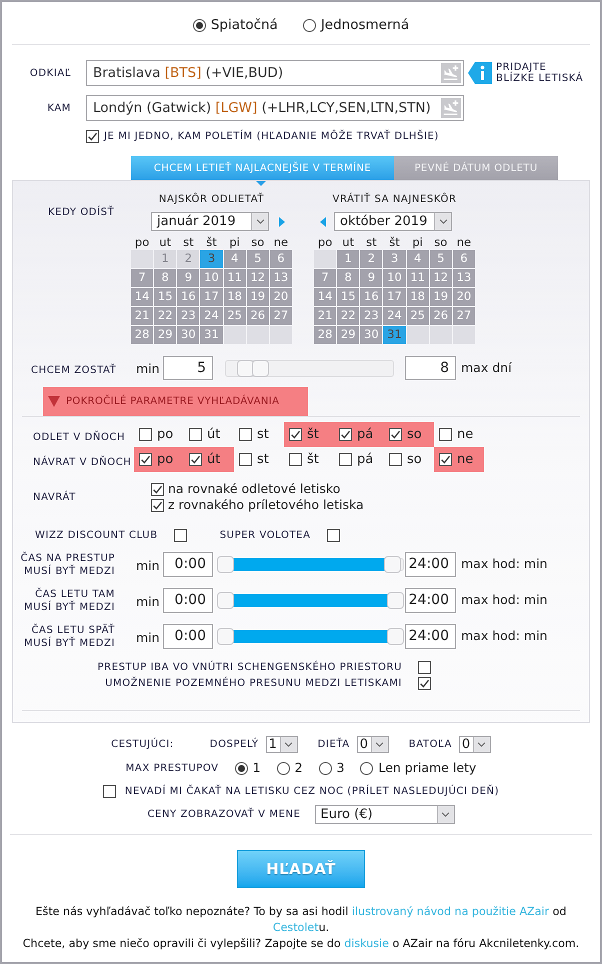  I want to click on search-button: HĽADAŤ, so click(301, 869).